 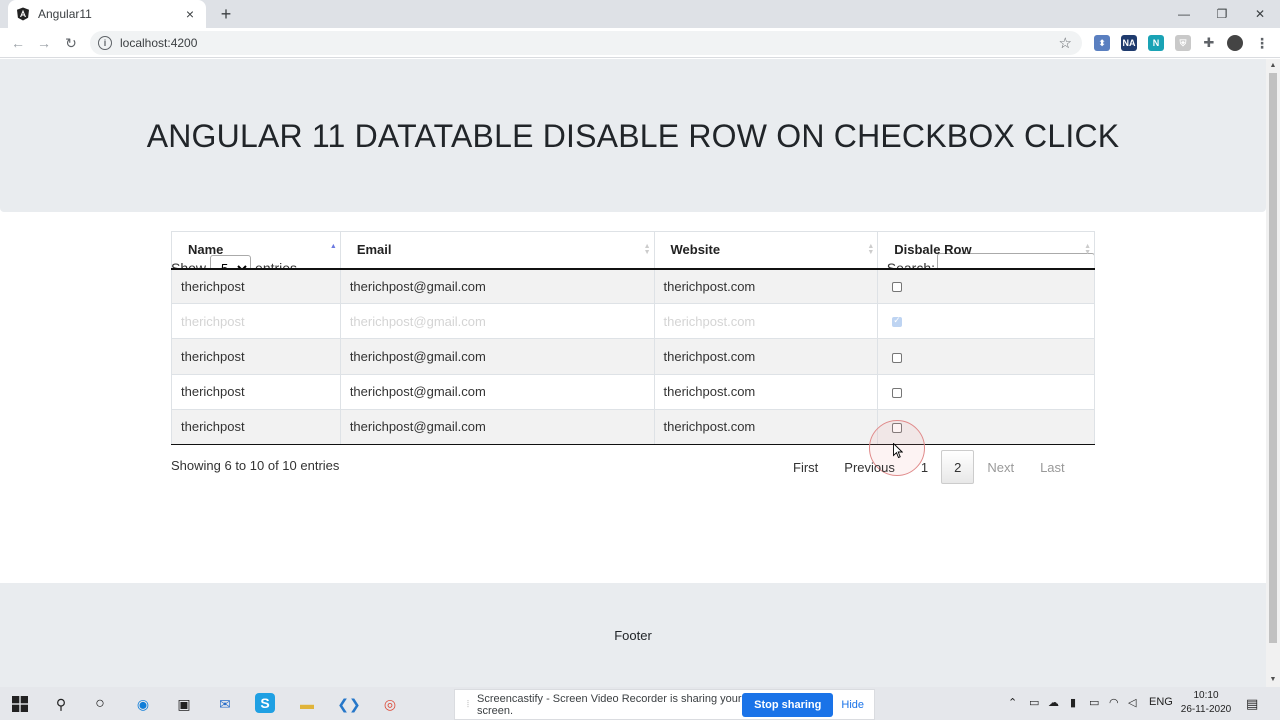 I want to click on reload-icon: ↻, so click(x=71, y=43).